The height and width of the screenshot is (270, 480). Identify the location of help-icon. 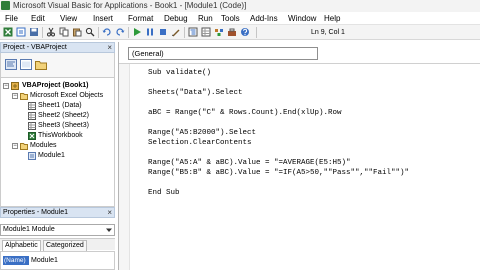
(245, 32).